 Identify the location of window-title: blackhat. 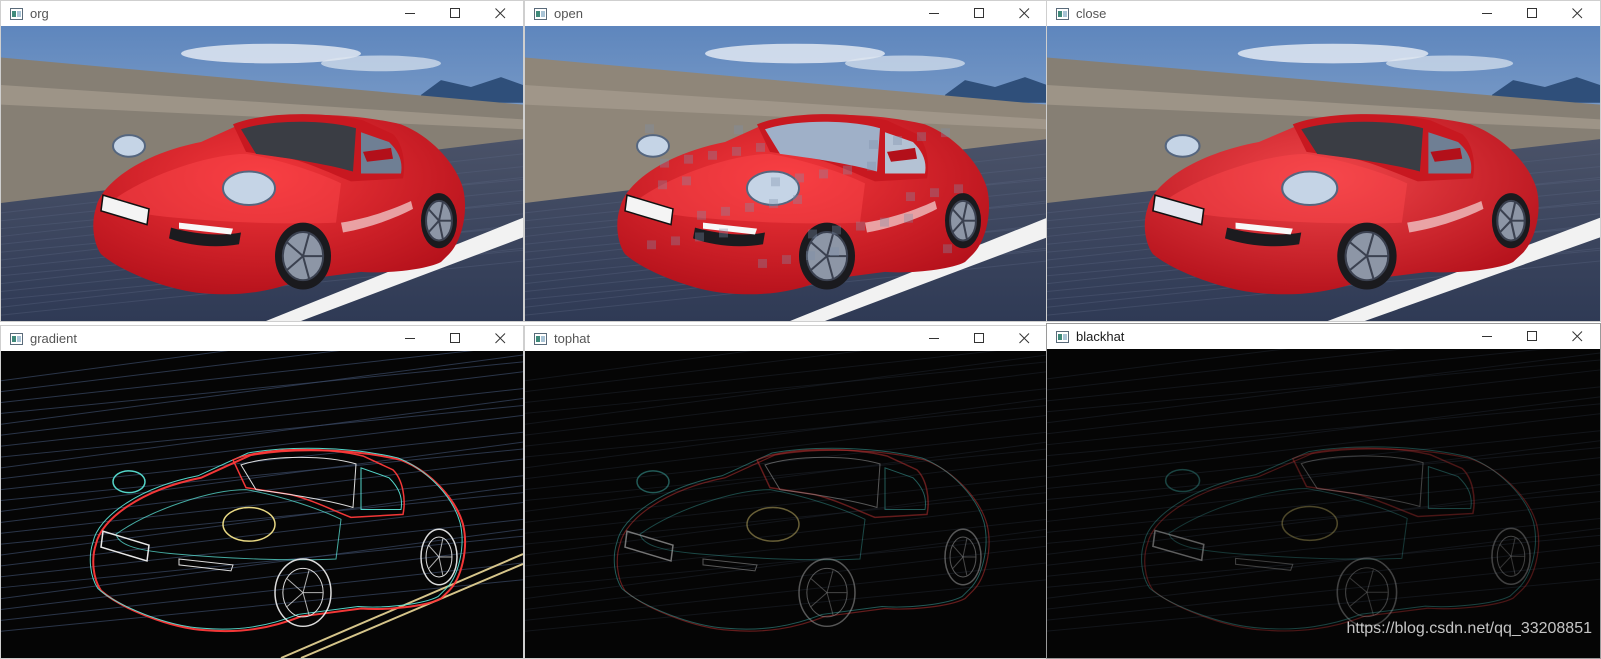
(1100, 336).